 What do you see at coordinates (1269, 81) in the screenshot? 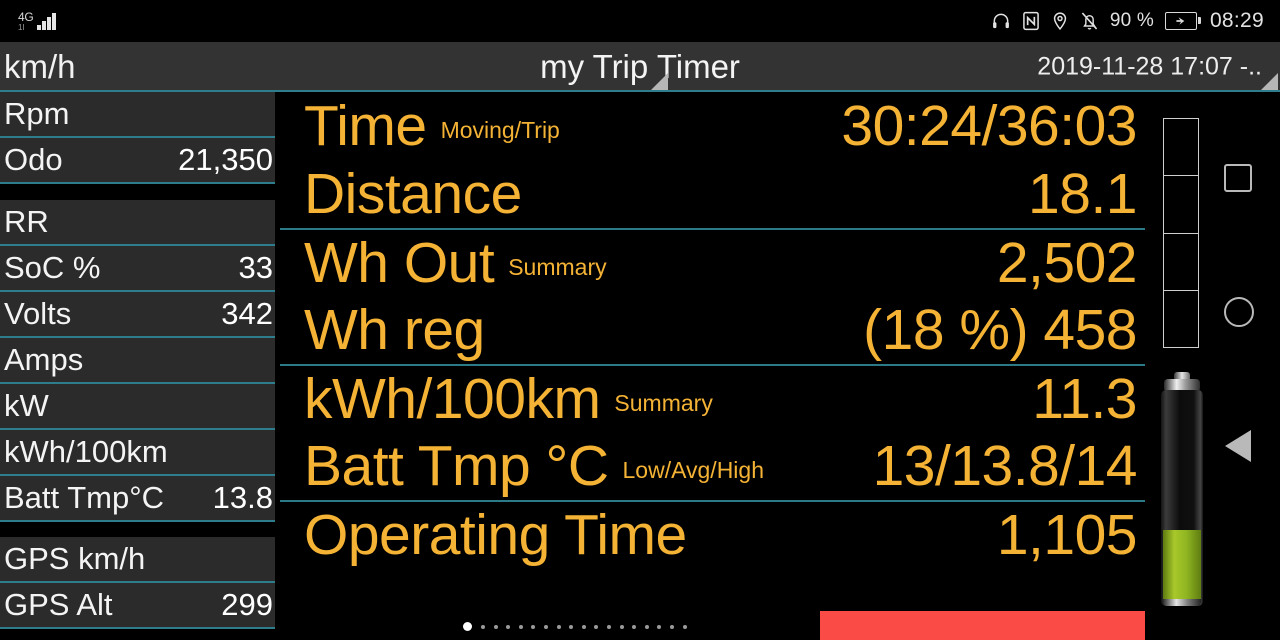
I see `spinner-corner-icon-right` at bounding box center [1269, 81].